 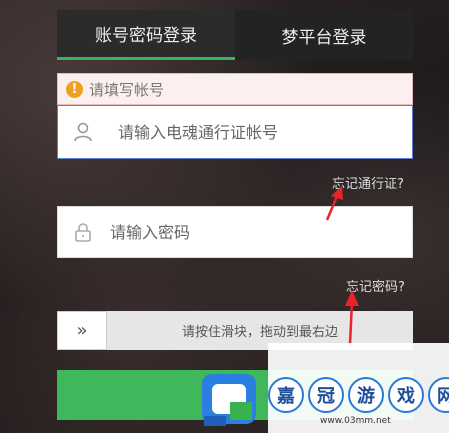 I want to click on watermark-url: www.03mm.net, so click(x=355, y=421).